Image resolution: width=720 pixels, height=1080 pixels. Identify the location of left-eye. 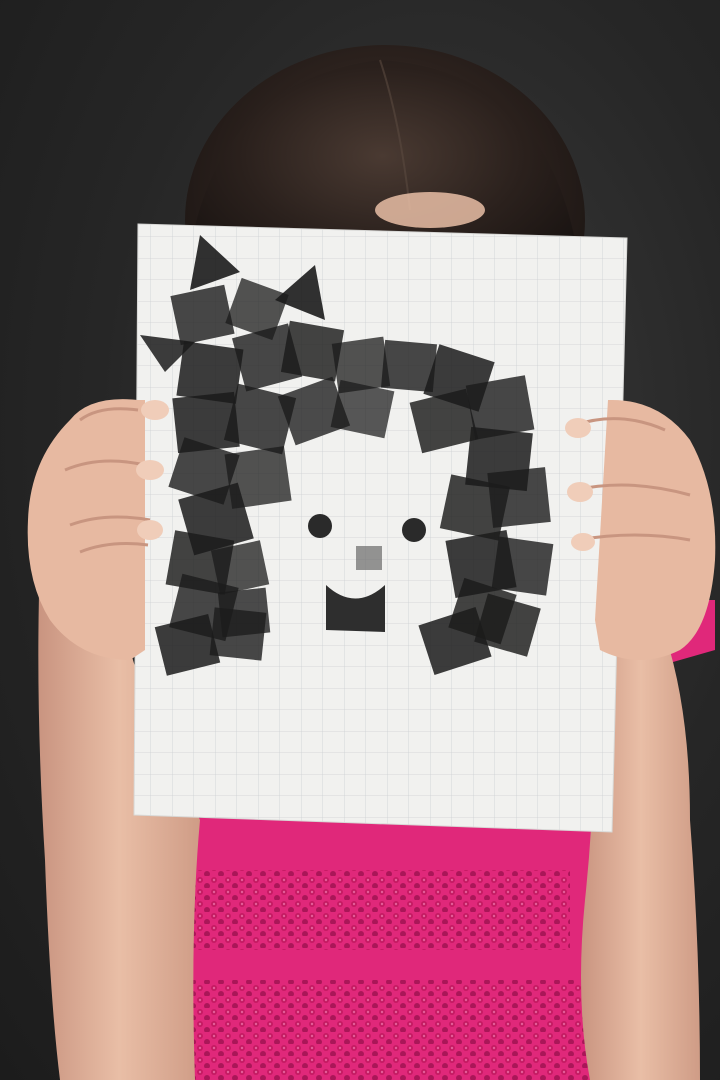
(320, 526).